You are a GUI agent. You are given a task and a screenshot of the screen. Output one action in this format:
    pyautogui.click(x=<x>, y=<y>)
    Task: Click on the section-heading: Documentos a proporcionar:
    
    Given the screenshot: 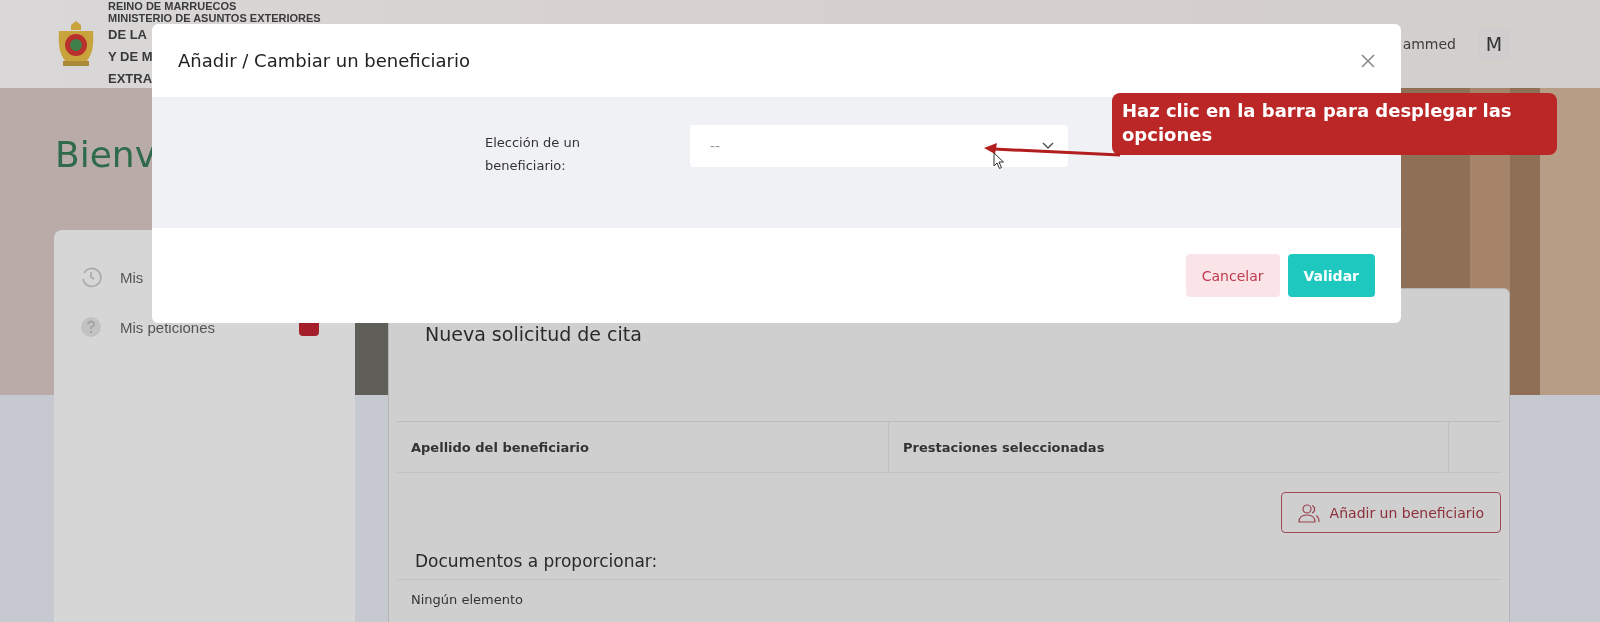 What is the action you would take?
    pyautogui.click(x=537, y=561)
    